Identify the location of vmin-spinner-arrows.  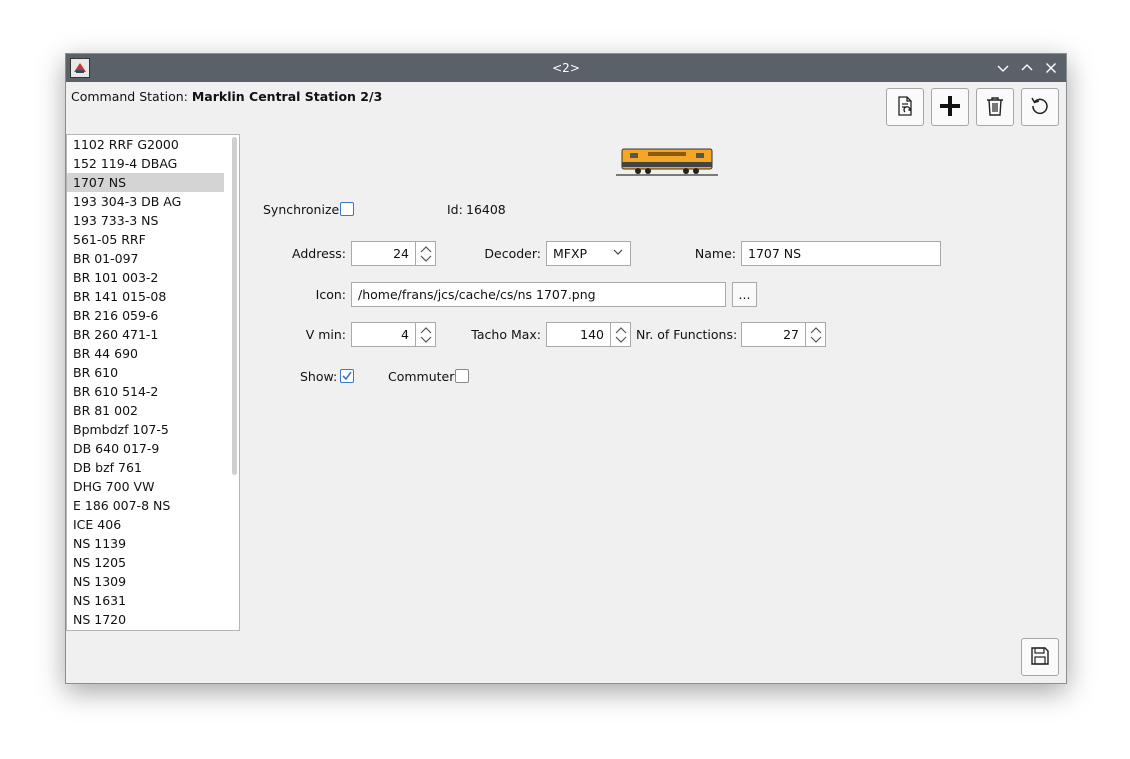
(426, 334).